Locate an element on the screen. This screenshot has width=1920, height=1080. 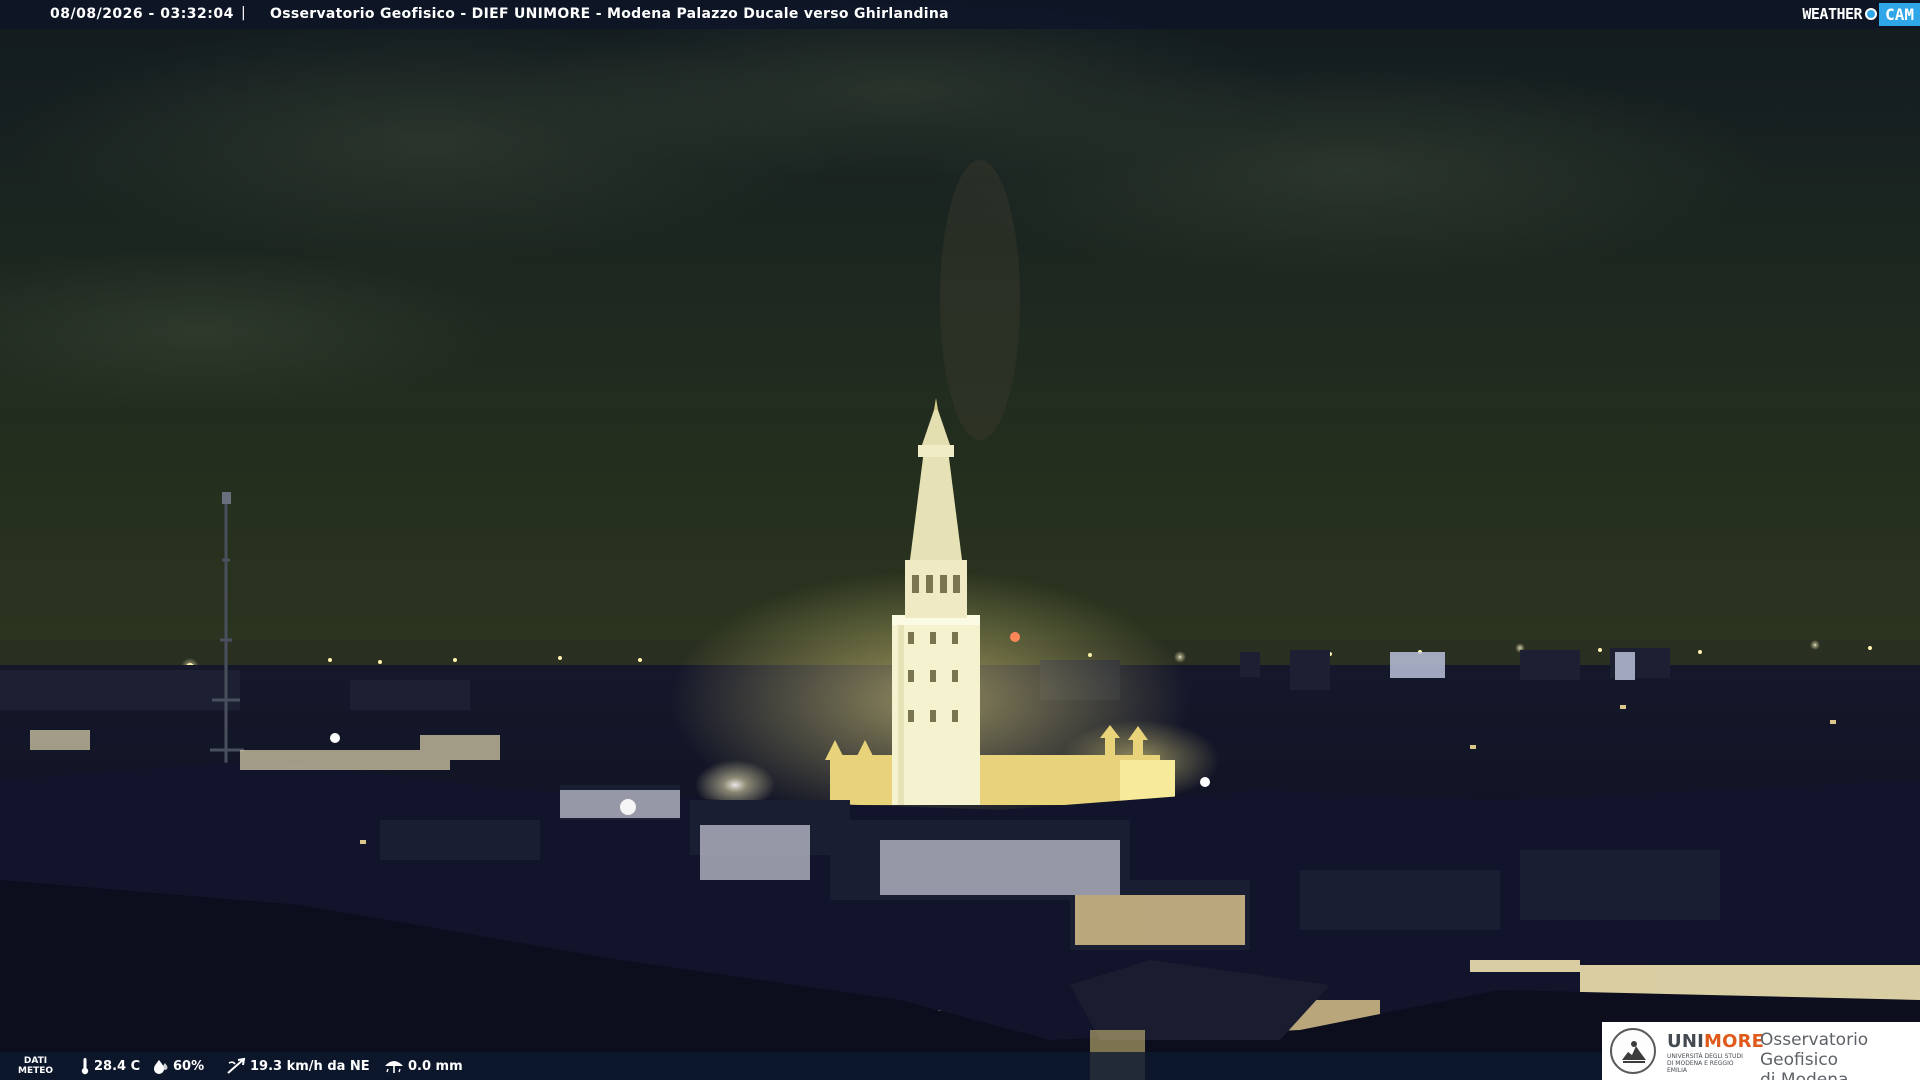
wind-icon is located at coordinates (236, 1065).